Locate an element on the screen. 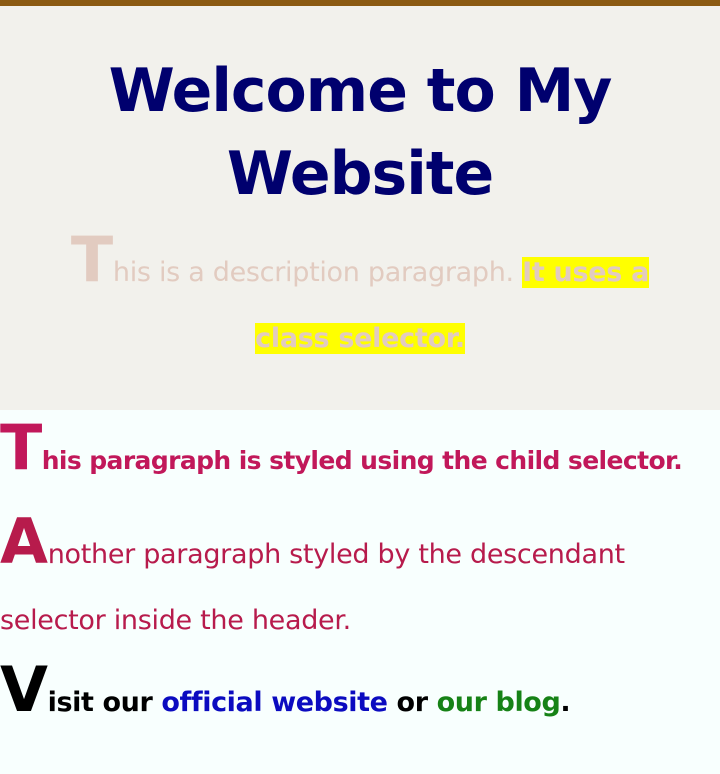  visit-paragraph-dropcap: V is located at coordinates (24, 689).